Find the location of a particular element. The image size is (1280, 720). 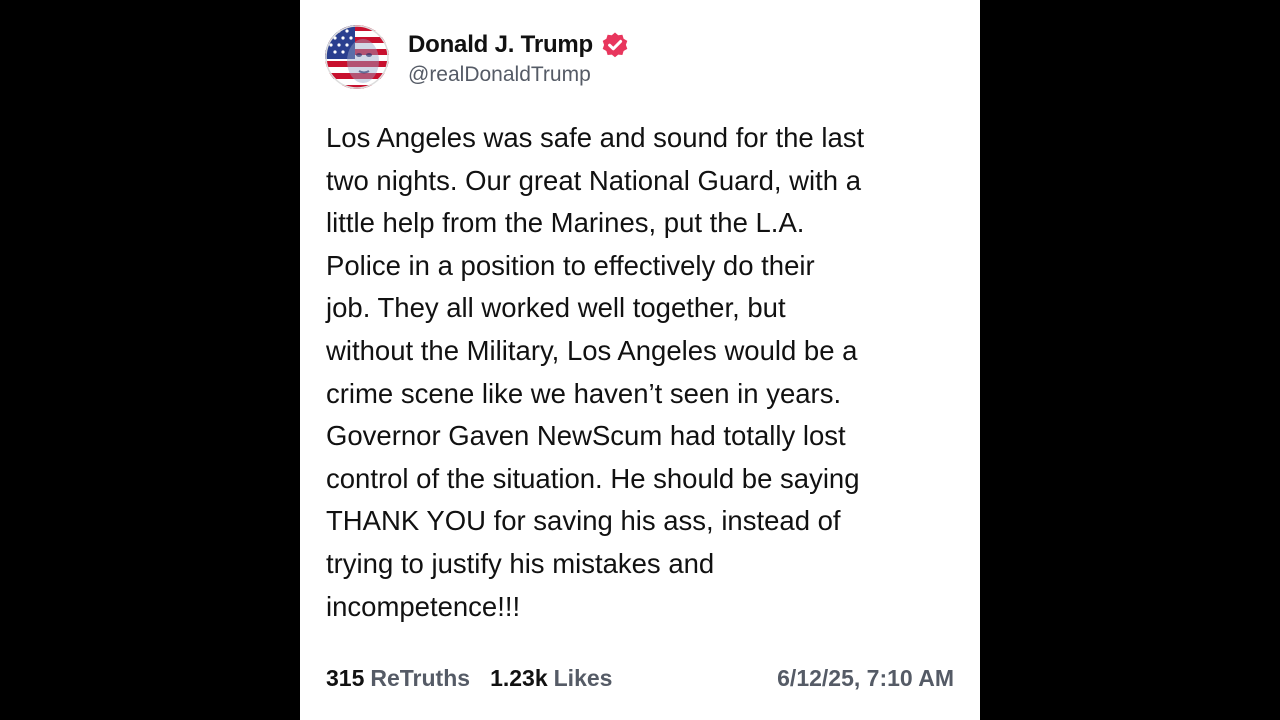

flag-portrait-icon is located at coordinates (357, 57).